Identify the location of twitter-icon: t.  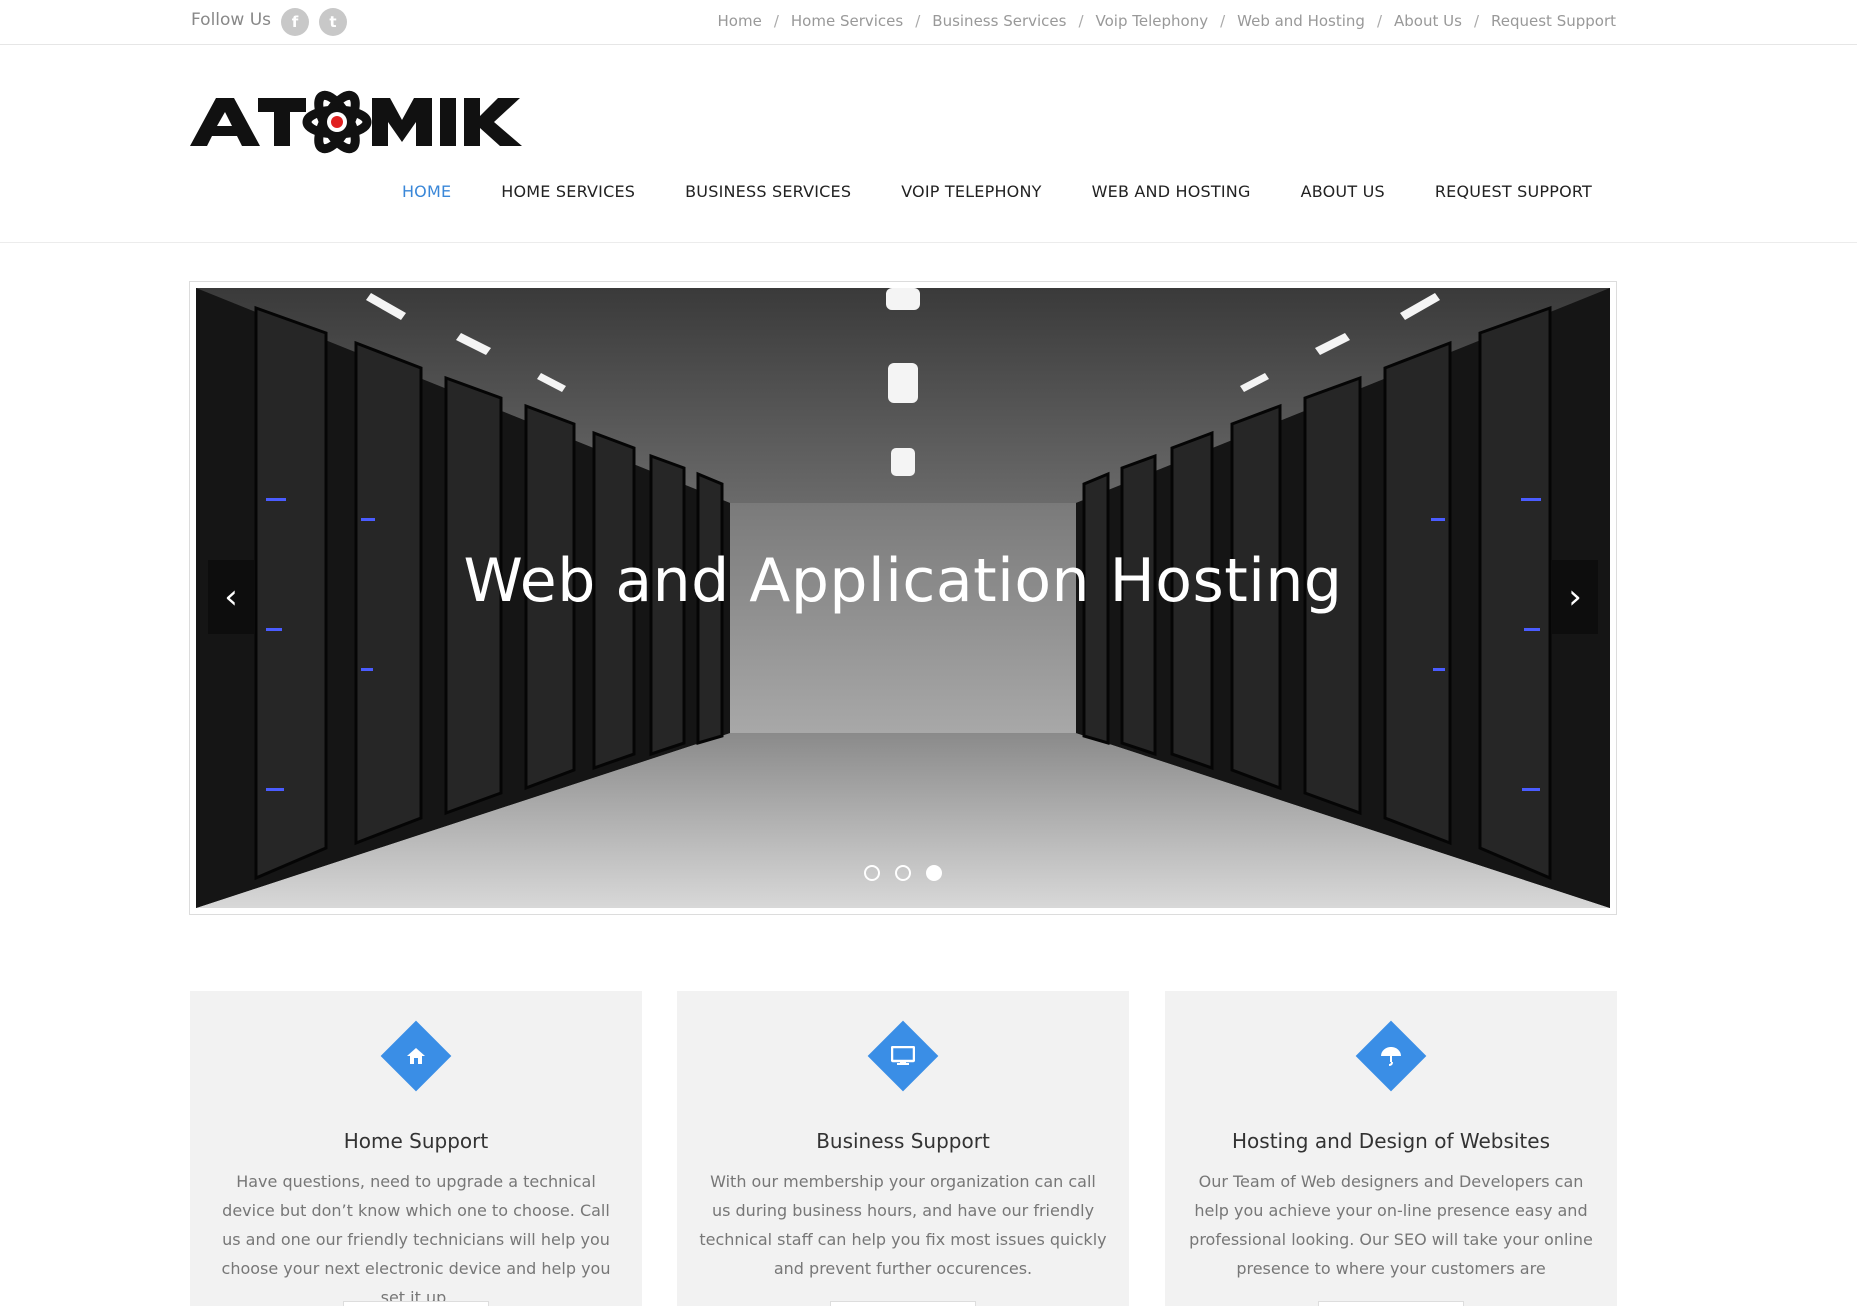
(333, 22).